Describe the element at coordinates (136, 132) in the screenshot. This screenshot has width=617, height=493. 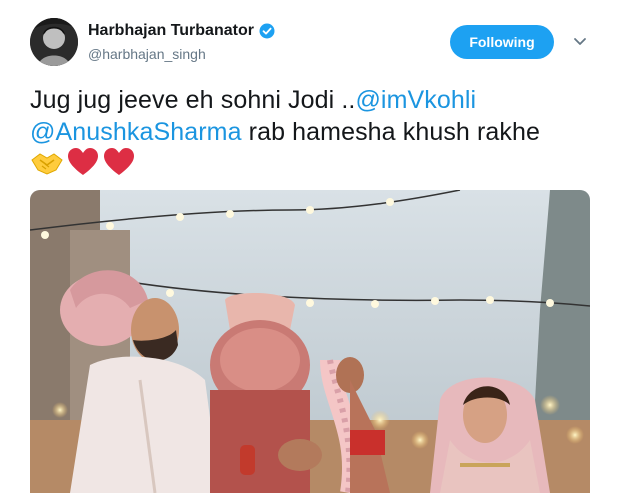
I see `mention-link-anushkasharma: @AnushkaSharma` at that location.